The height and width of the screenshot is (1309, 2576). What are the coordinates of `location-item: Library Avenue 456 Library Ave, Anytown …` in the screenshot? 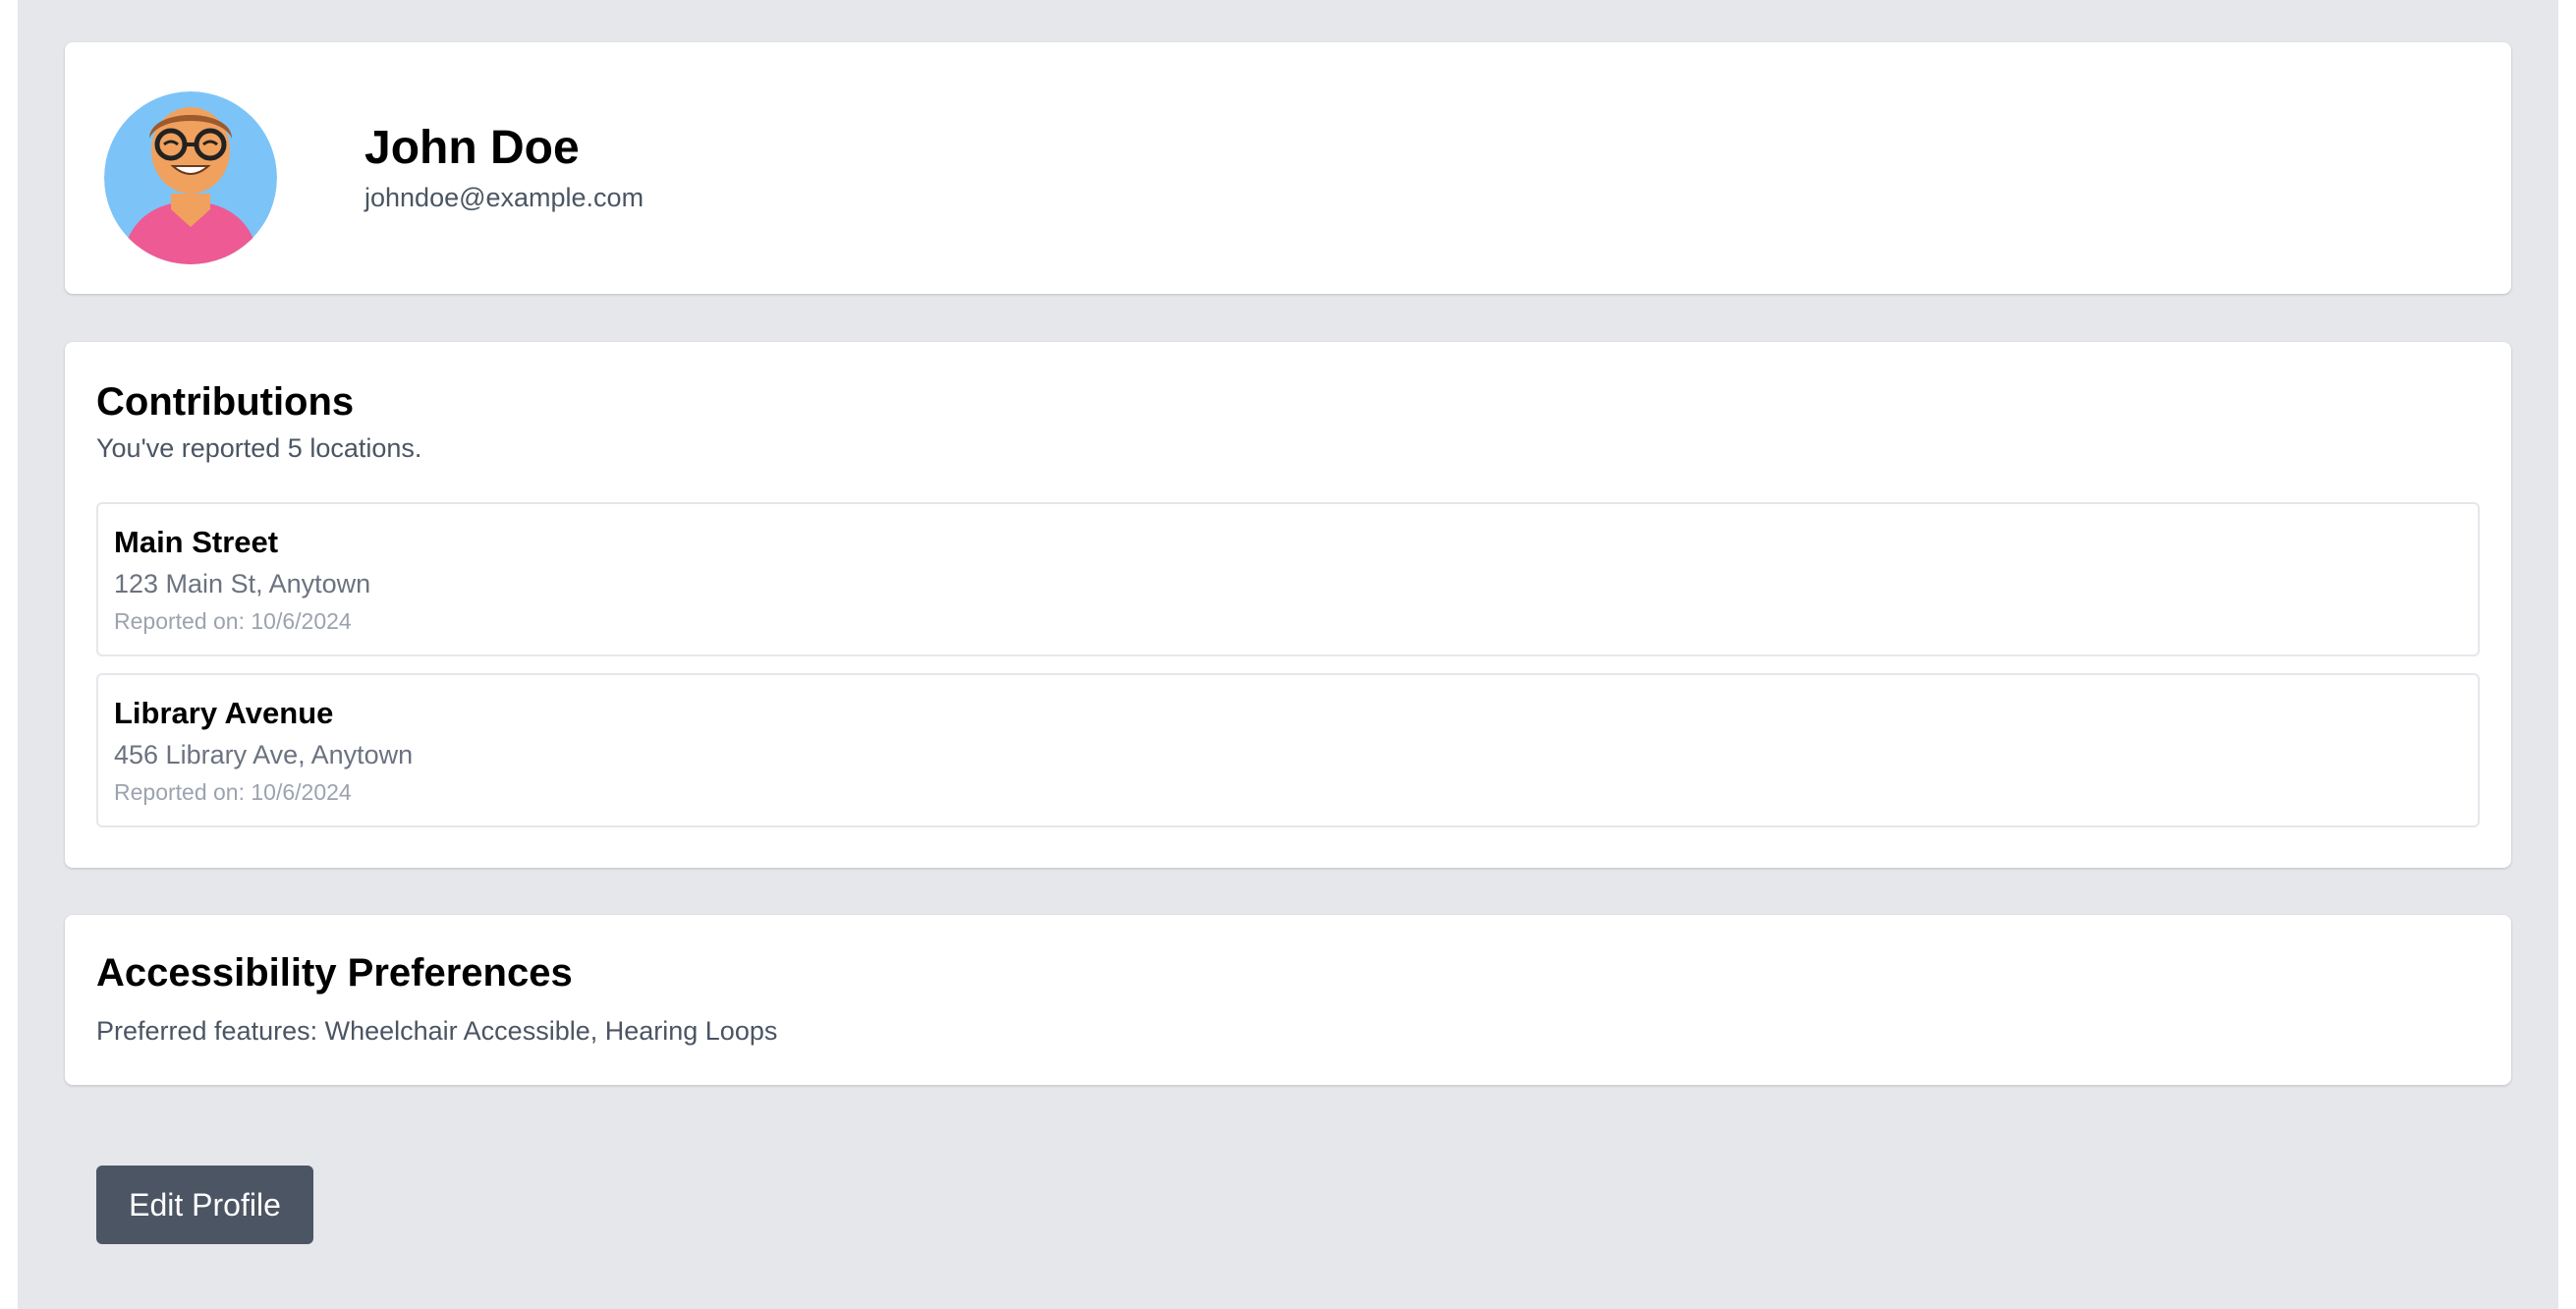 It's located at (1288, 750).